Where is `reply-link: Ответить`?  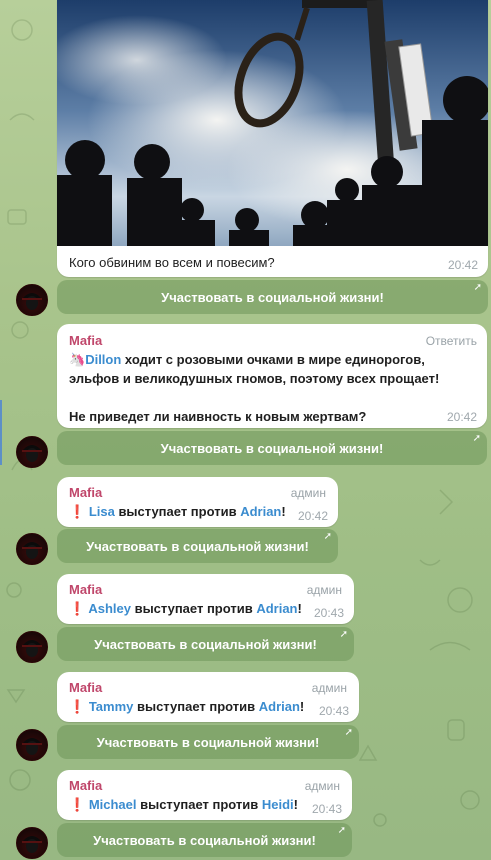 reply-link: Ответить is located at coordinates (451, 341).